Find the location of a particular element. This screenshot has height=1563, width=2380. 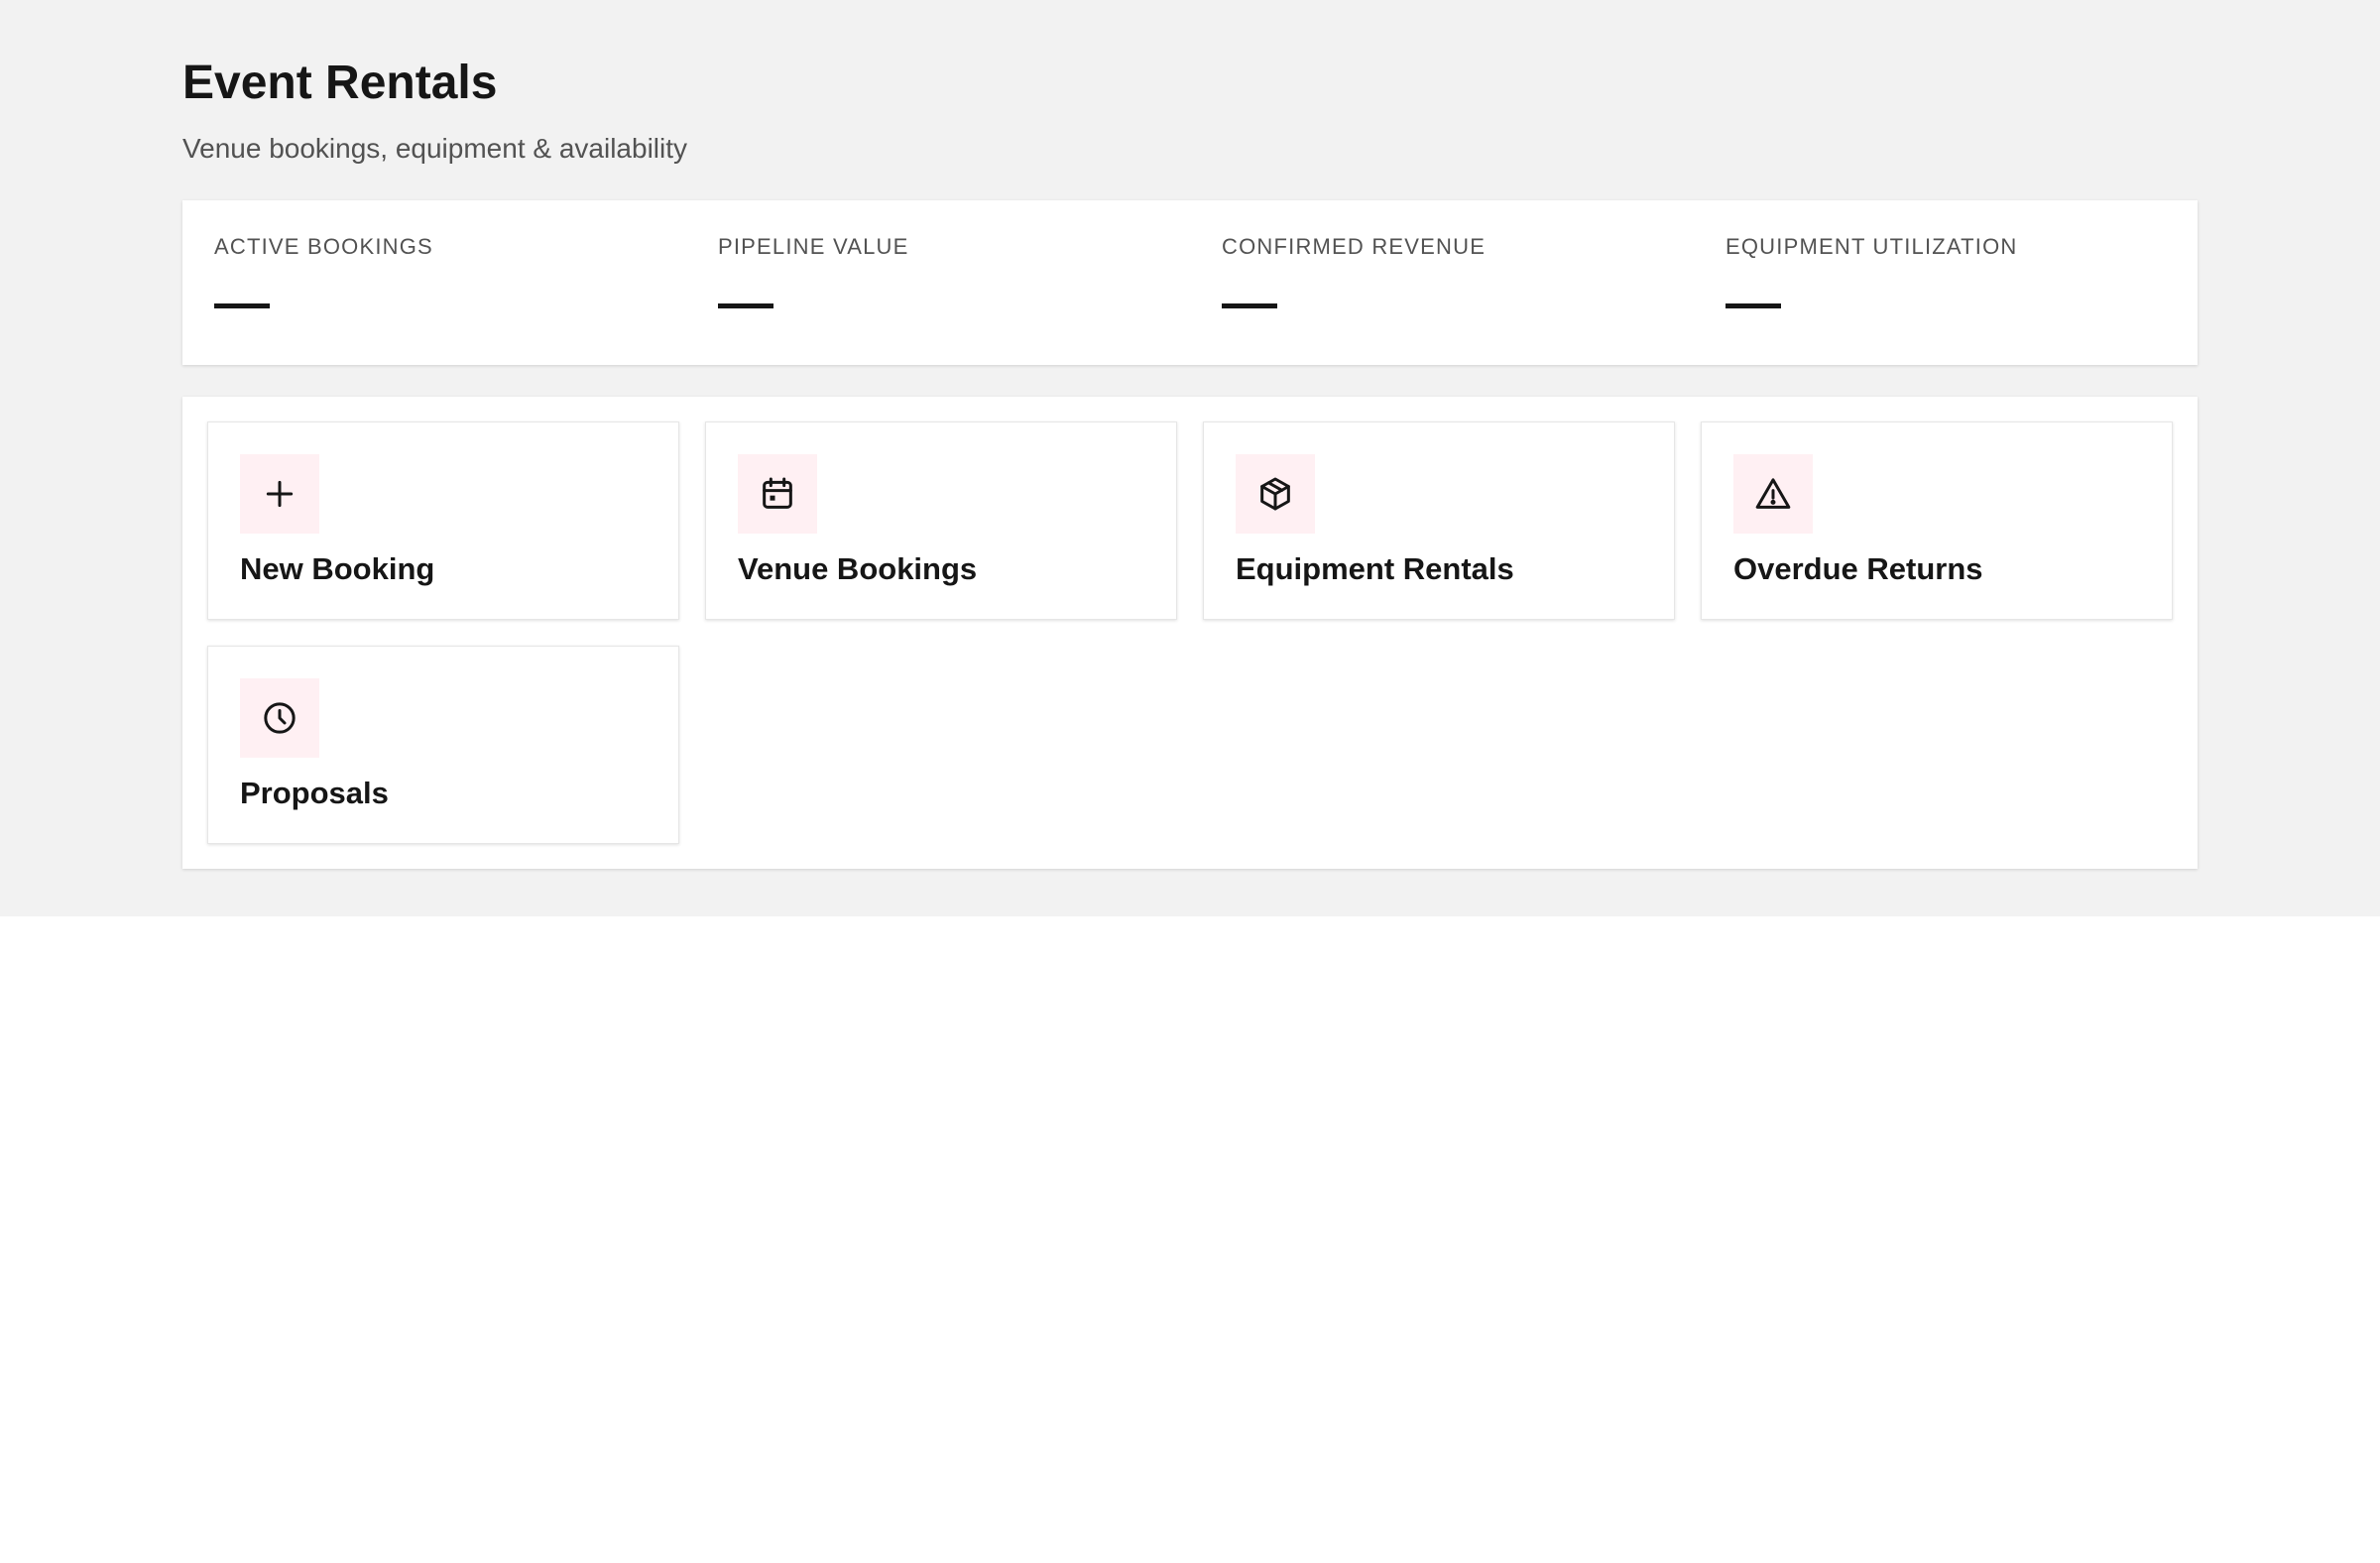

clock-icon is located at coordinates (279, 718).